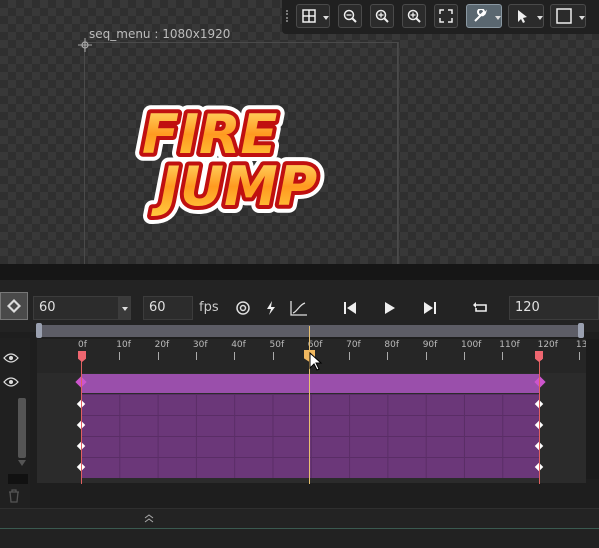  Describe the element at coordinates (471, 345) in the screenshot. I see `ruler-tick-label: 100f` at that location.